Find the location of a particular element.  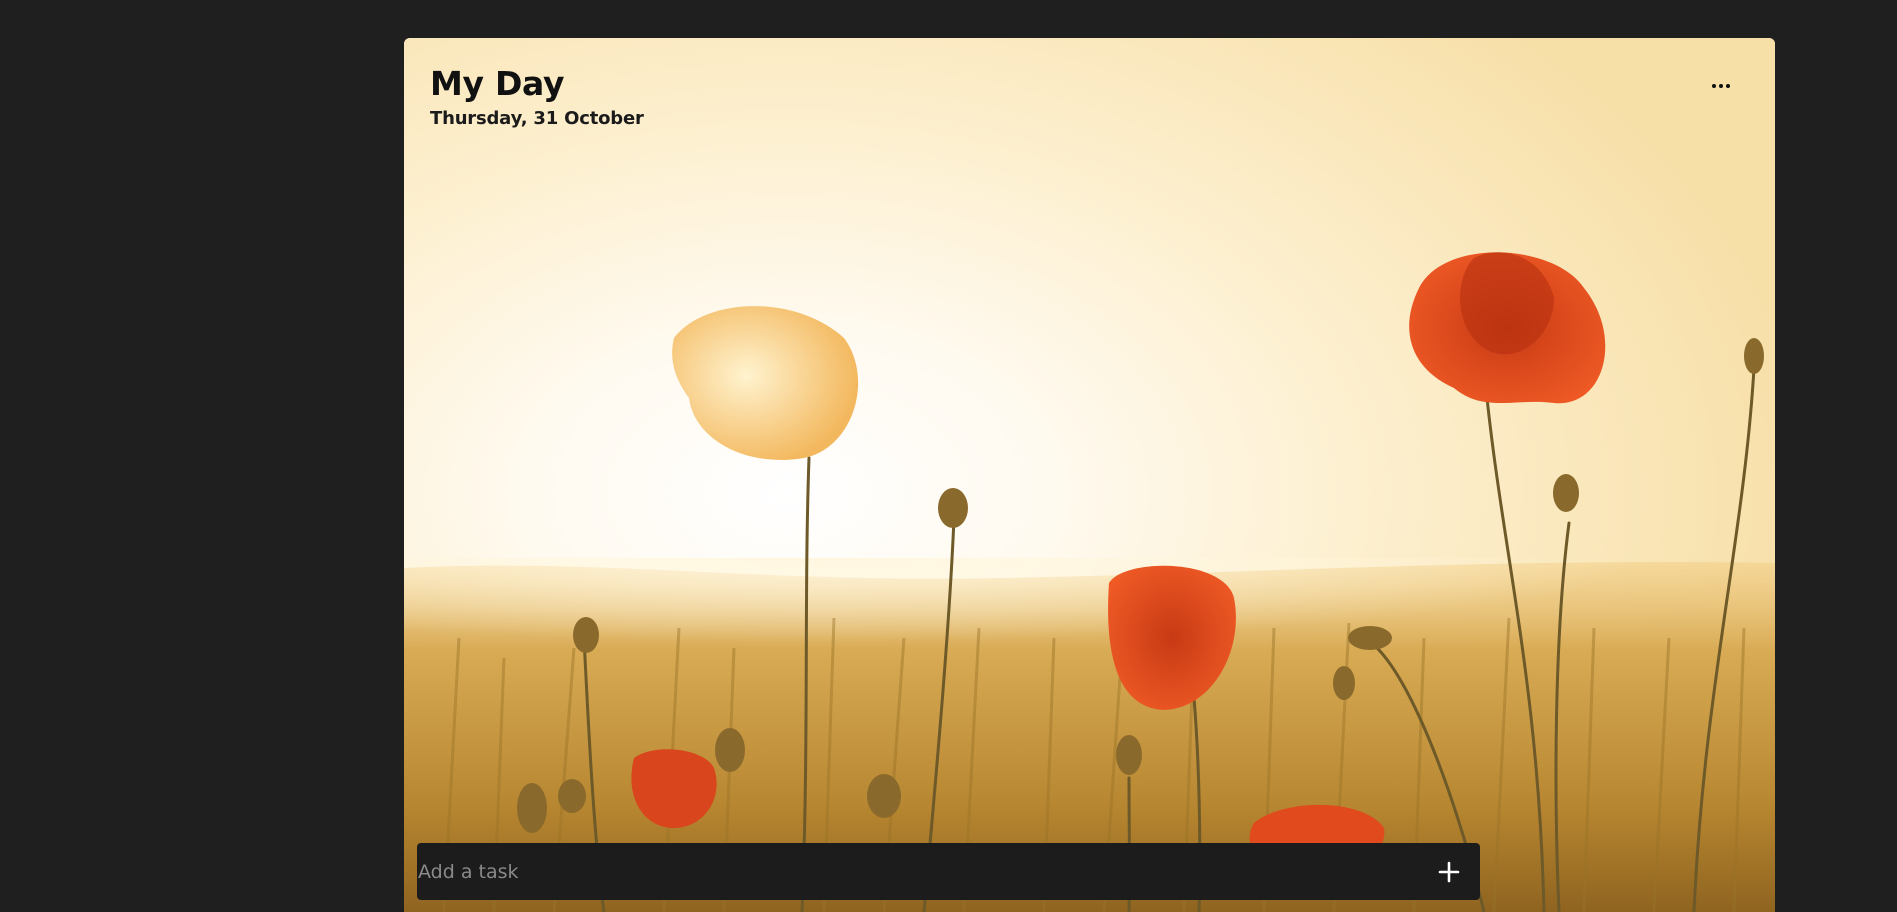

list-header: My Day Thursday, 31 October is located at coordinates (537, 96).